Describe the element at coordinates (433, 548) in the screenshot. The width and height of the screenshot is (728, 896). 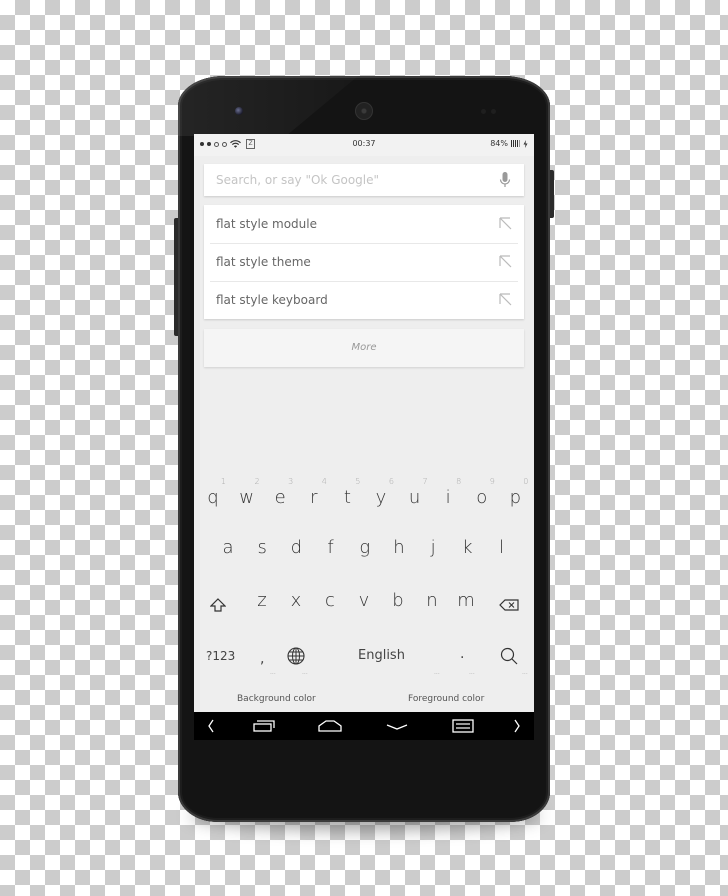
I see `key-j: j` at that location.